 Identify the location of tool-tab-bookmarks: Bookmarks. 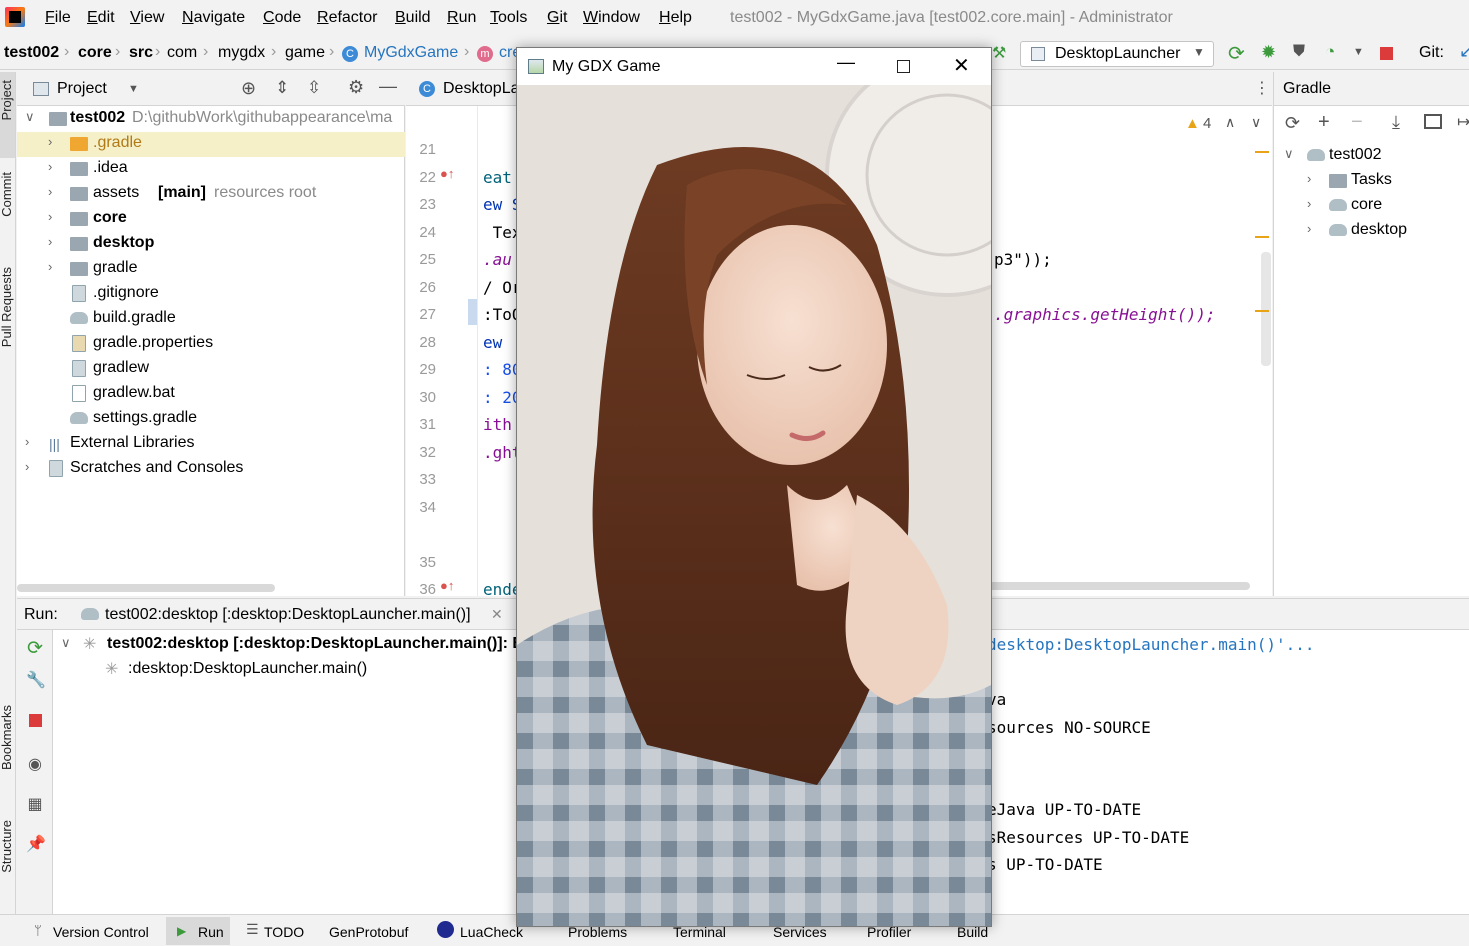
(7, 737).